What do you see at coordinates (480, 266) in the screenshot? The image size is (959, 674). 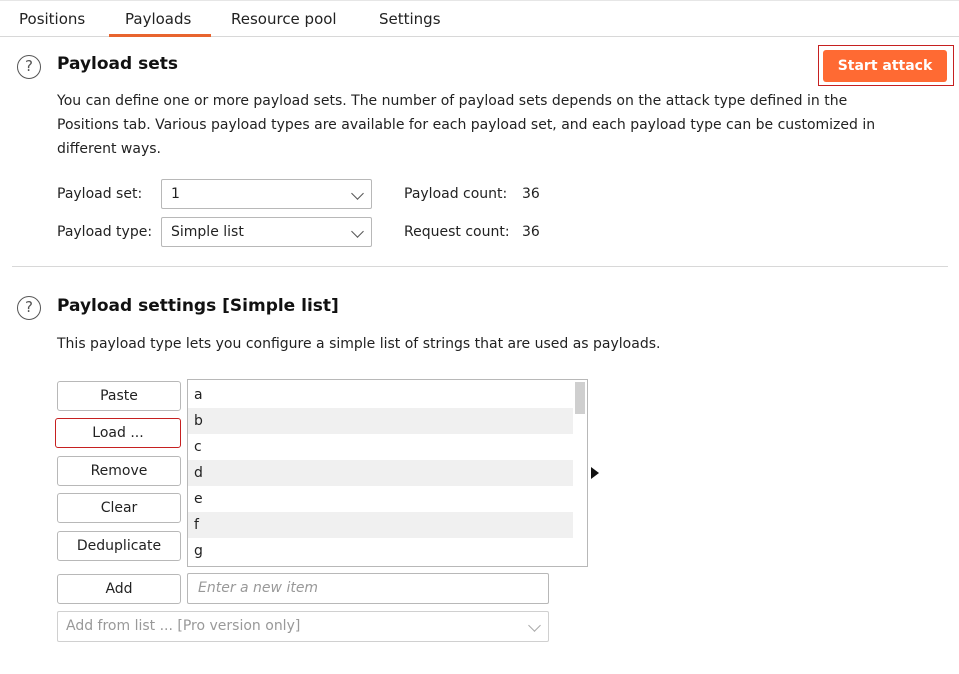 I see `section-divider` at bounding box center [480, 266].